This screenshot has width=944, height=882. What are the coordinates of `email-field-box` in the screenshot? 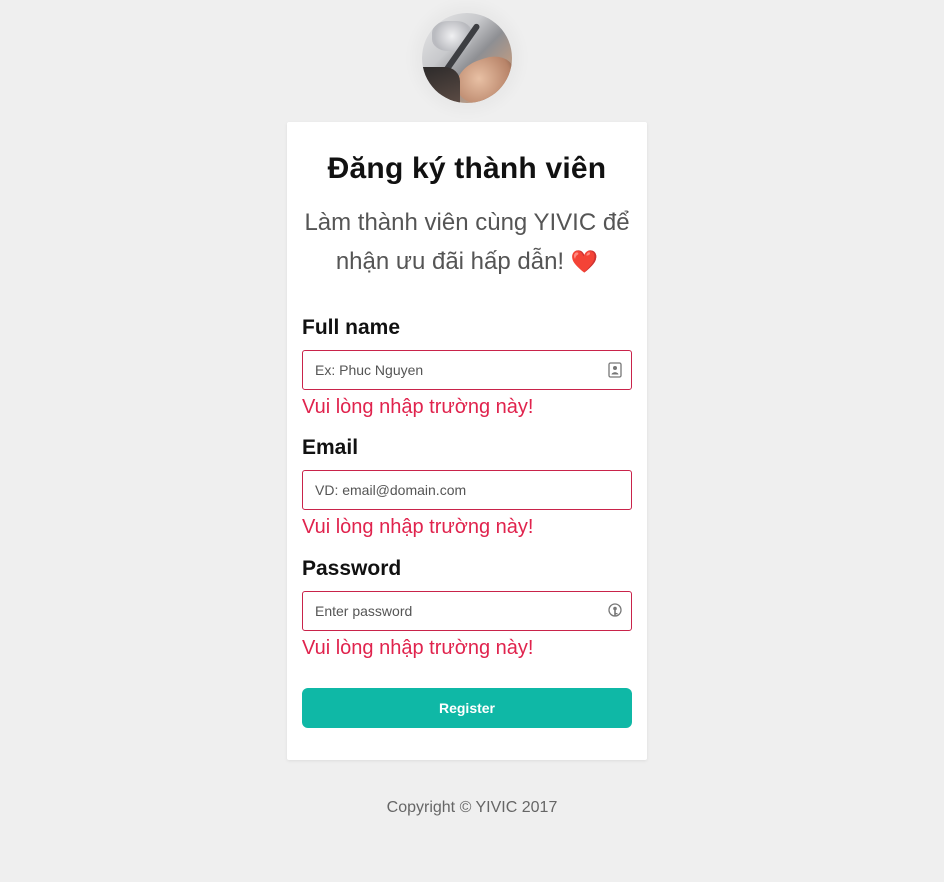 It's located at (467, 490).